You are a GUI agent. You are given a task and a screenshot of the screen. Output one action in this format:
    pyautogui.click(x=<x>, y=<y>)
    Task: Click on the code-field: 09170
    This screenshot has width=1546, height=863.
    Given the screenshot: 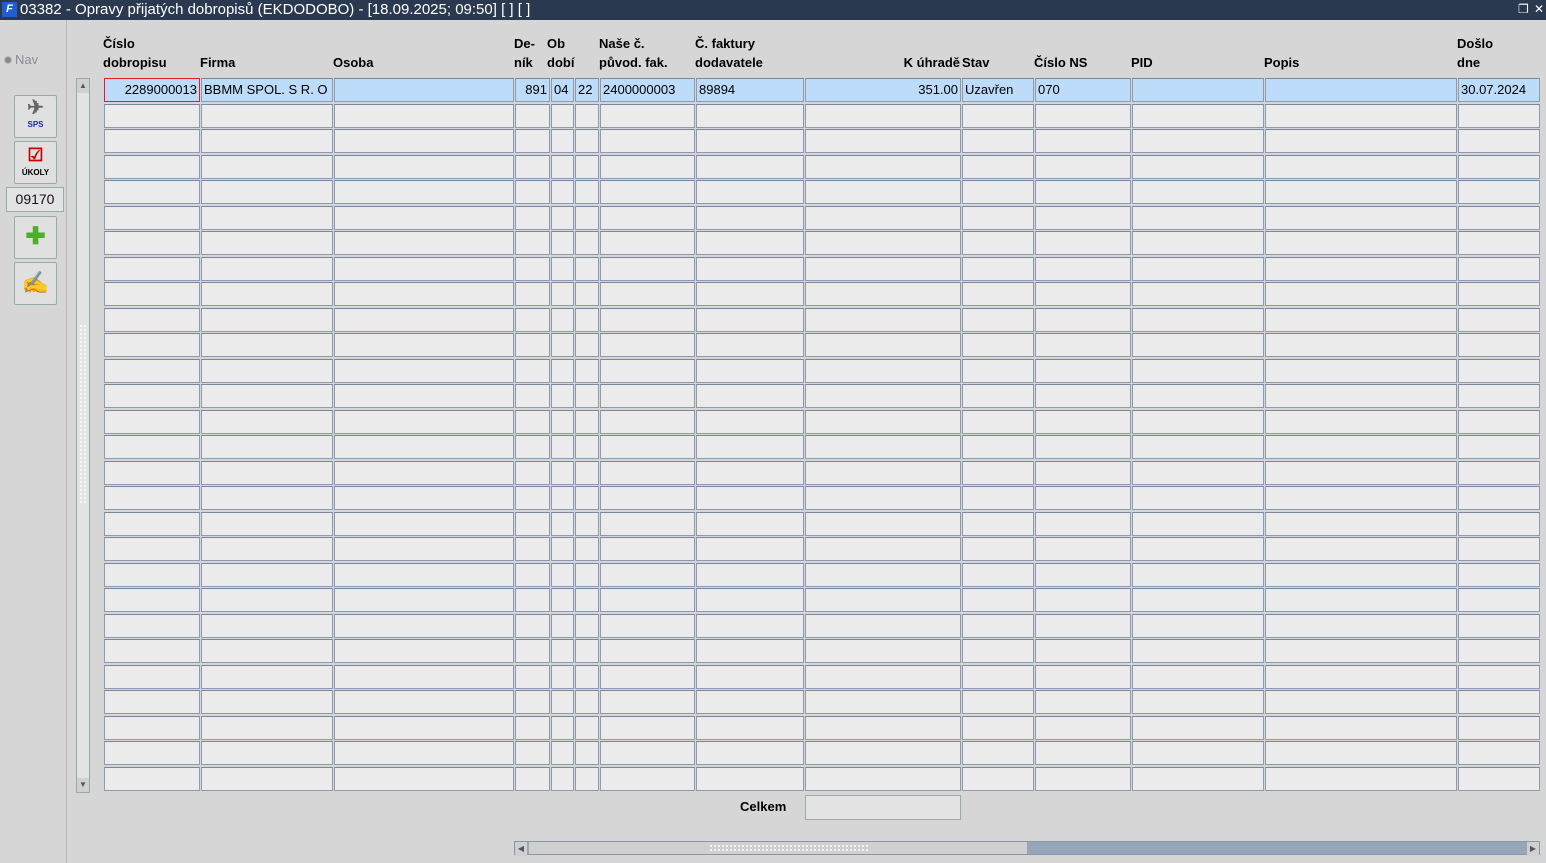 What is the action you would take?
    pyautogui.click(x=35, y=199)
    